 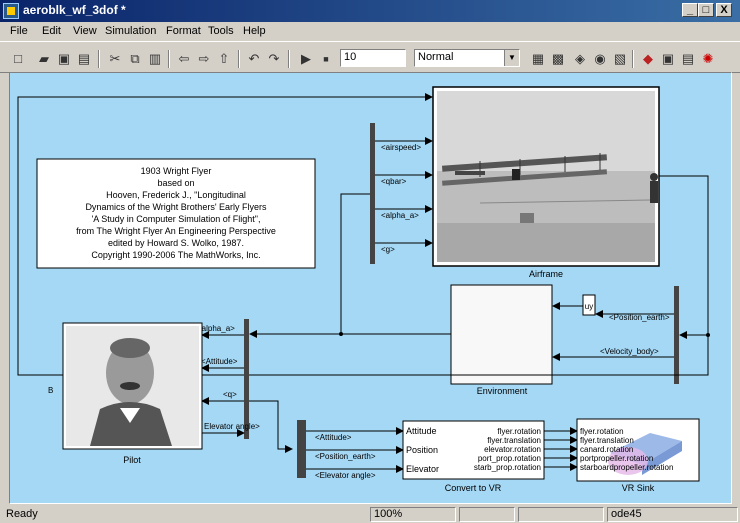 I want to click on convert-in-port: Position, so click(x=422, y=450).